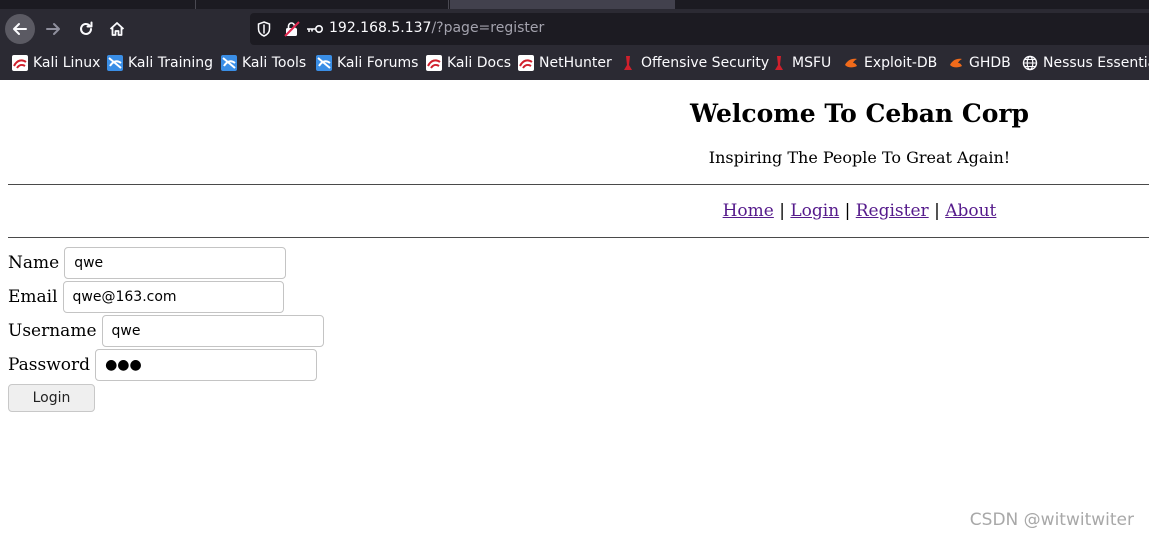  What do you see at coordinates (170, 63) in the screenshot?
I see `bookmark-label: Kali Training` at bounding box center [170, 63].